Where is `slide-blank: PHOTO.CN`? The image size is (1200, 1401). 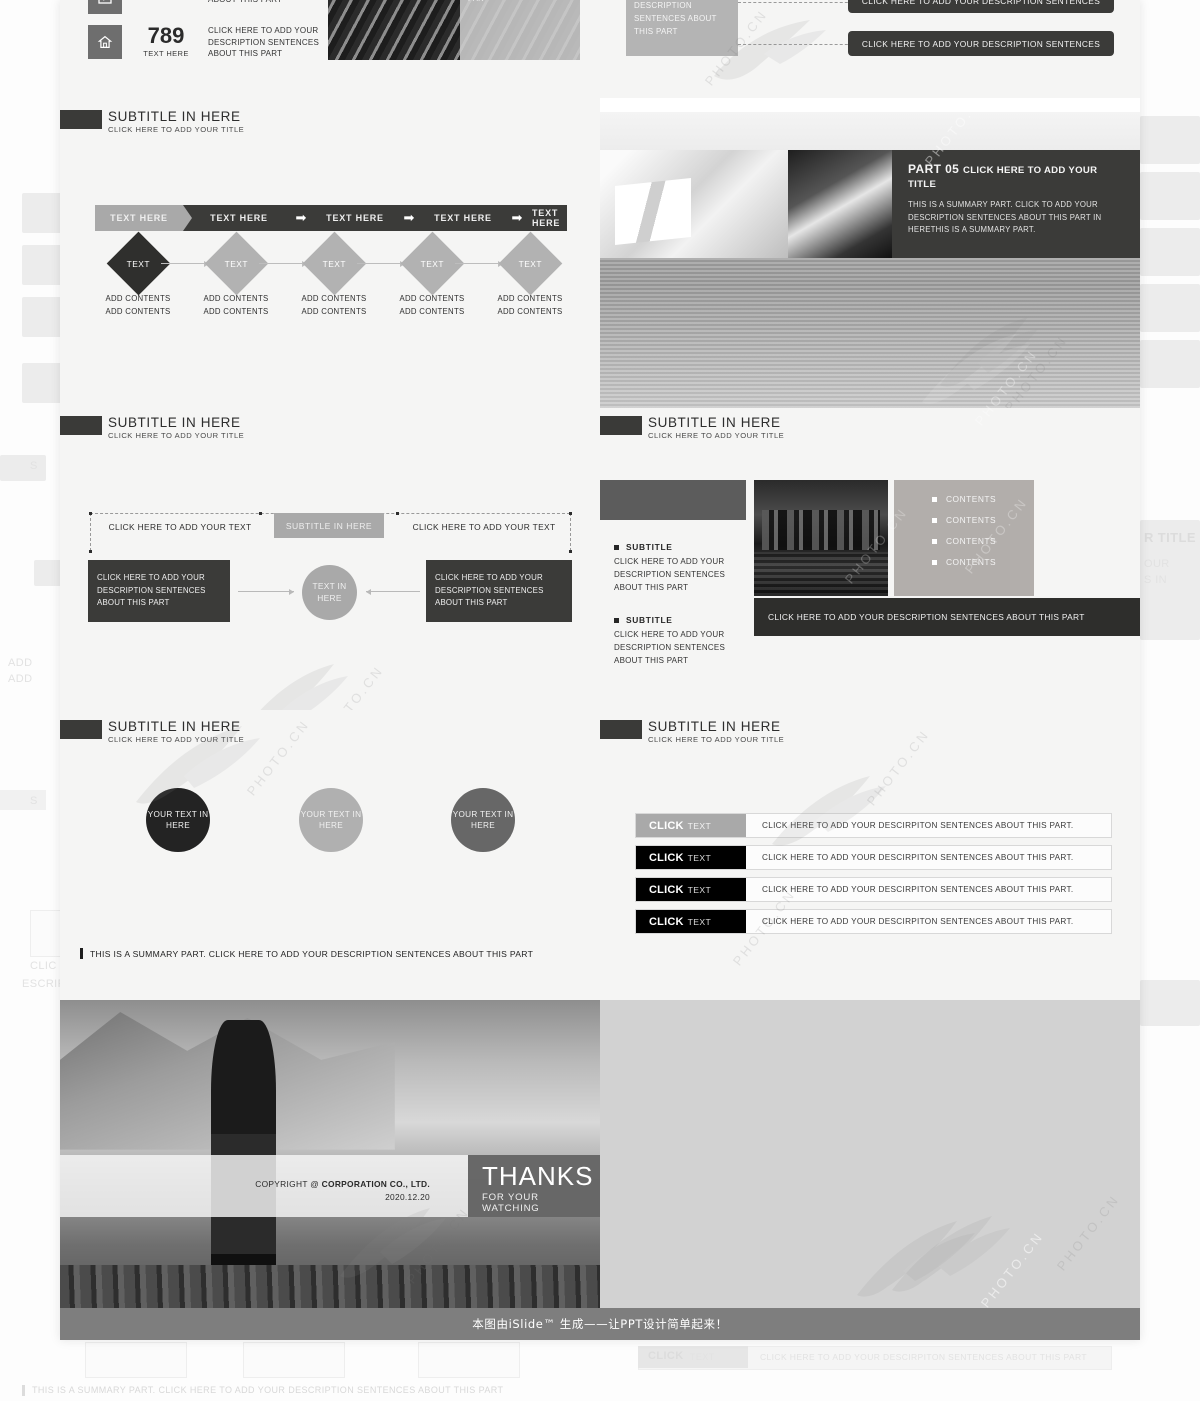
slide-blank: PHOTO.CN is located at coordinates (870, 1170).